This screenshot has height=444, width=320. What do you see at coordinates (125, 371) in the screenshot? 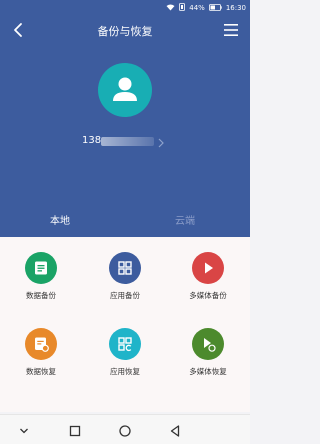
I see `app-restore-label: 应用恢复` at bounding box center [125, 371].